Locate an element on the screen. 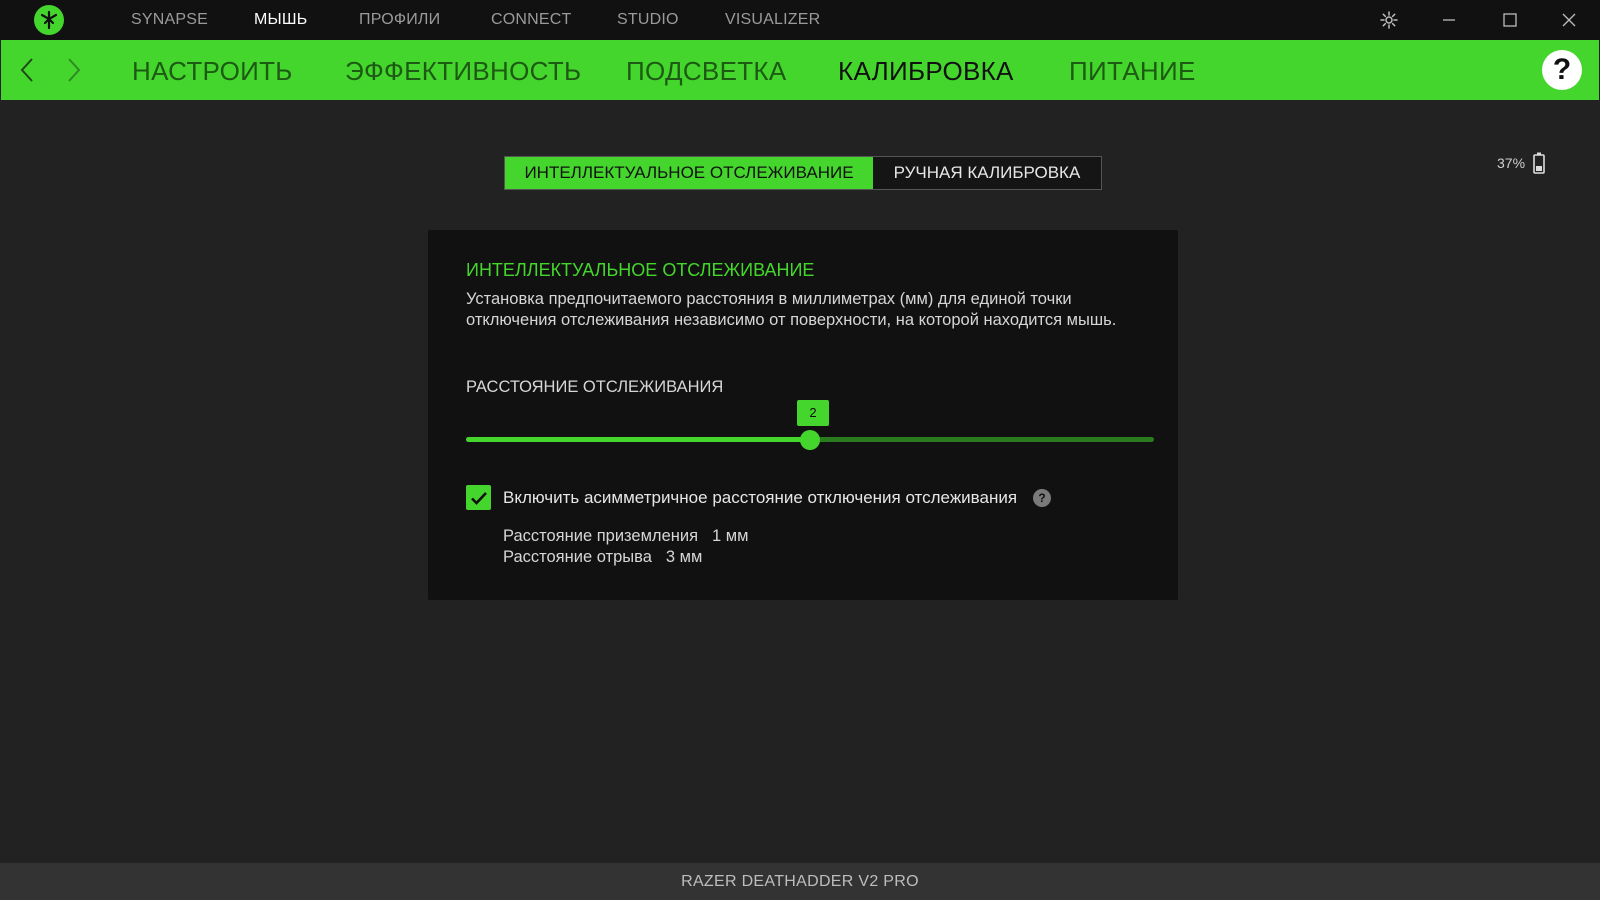 This screenshot has width=1600, height=900. device-footer: RAZER DEATHADDER V2 PRO is located at coordinates (800, 881).